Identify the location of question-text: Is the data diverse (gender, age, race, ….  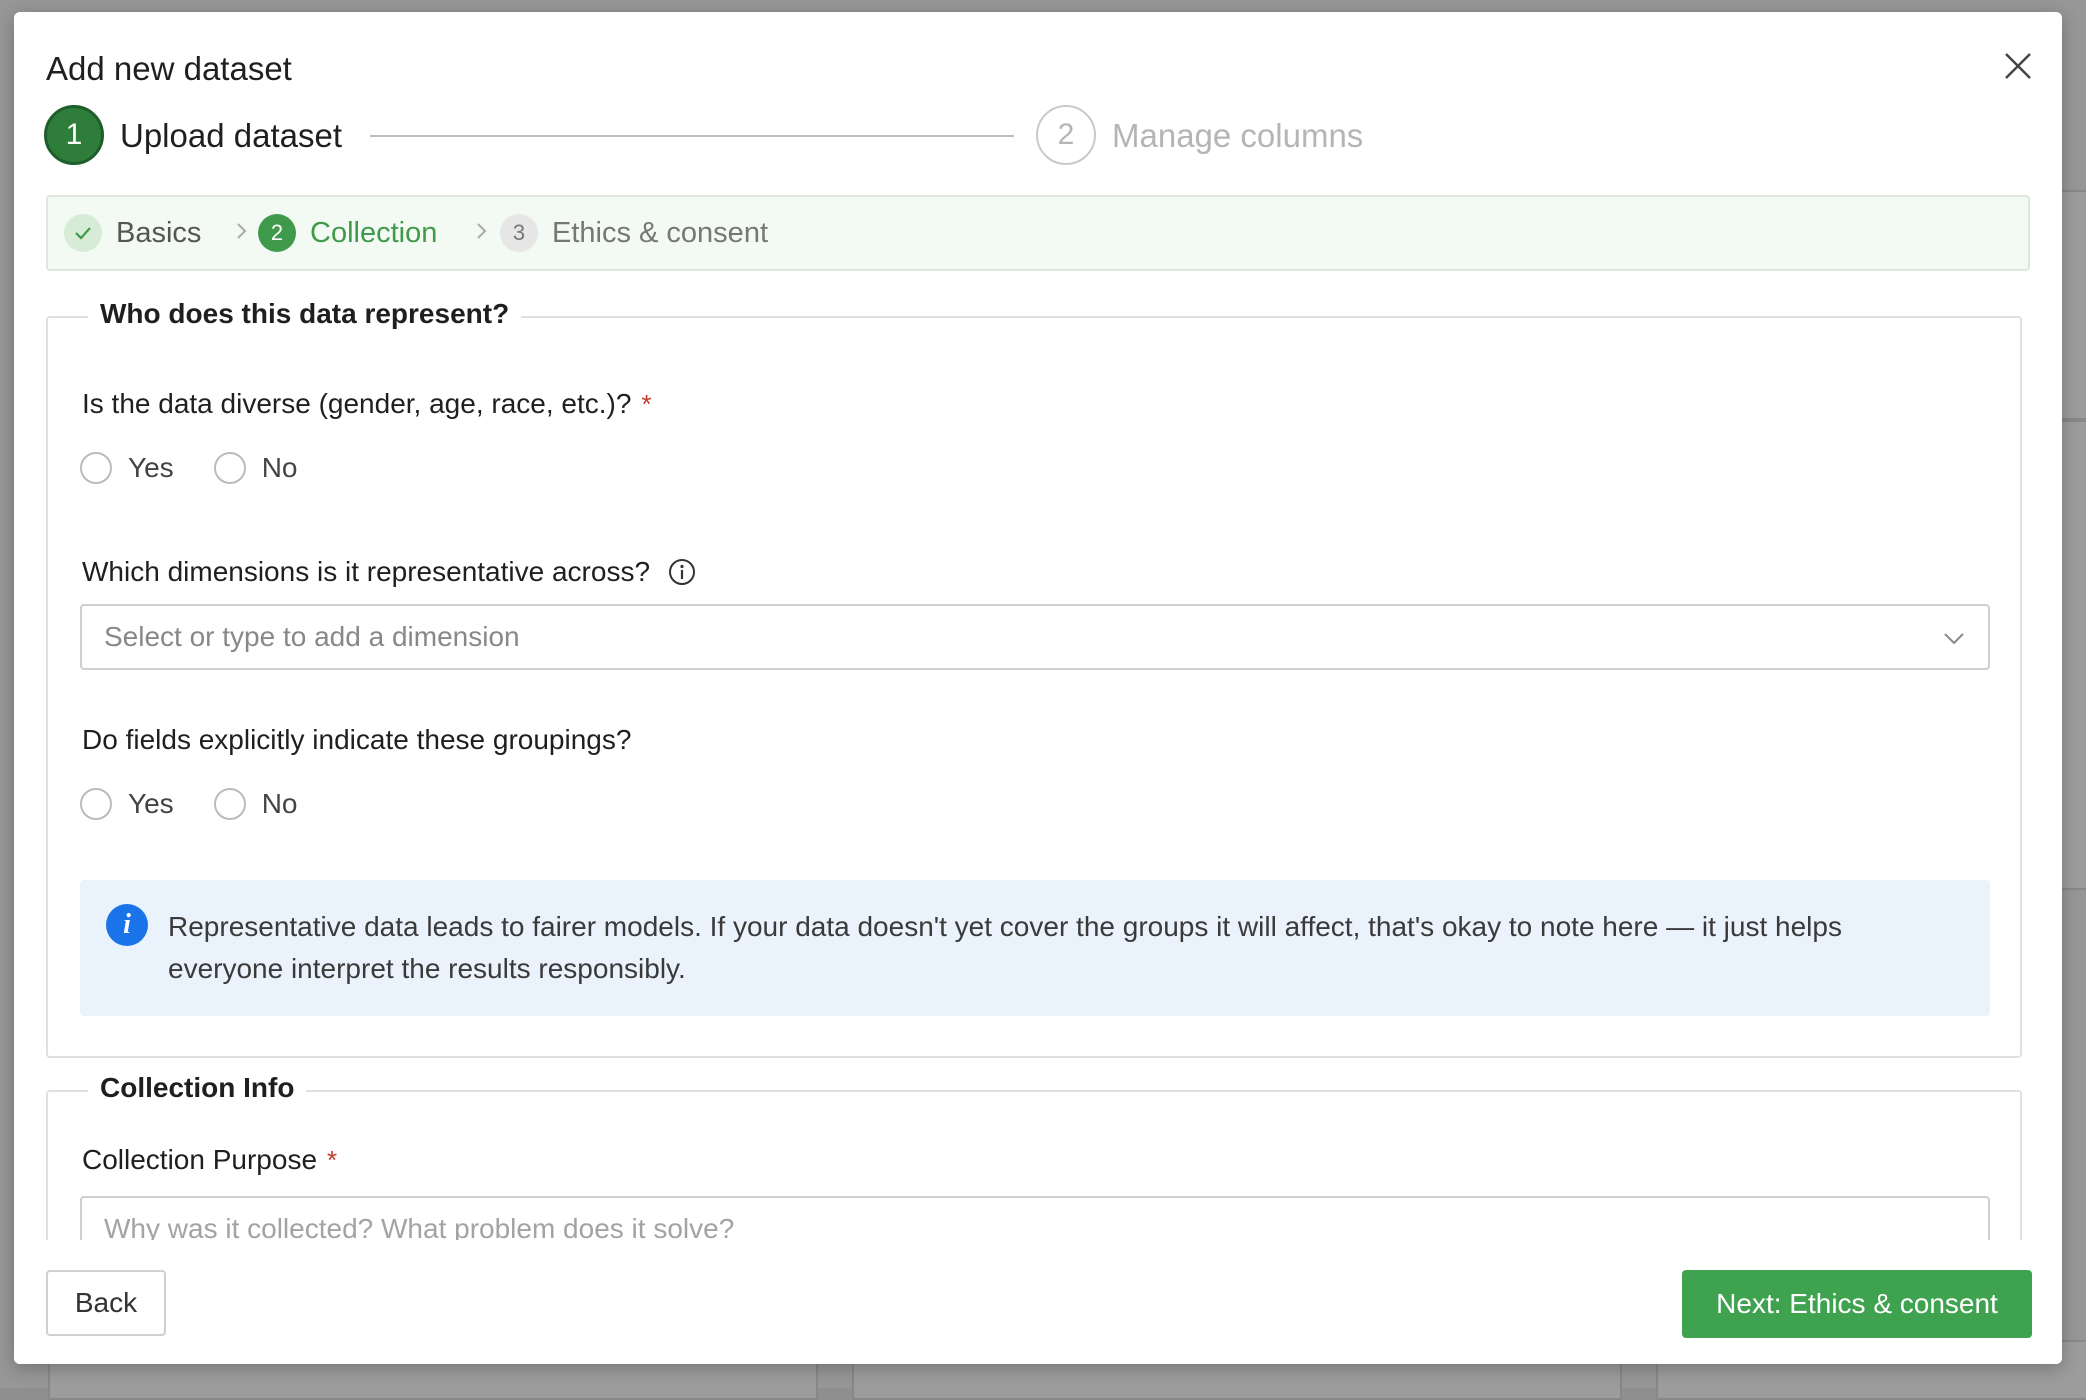
(357, 403).